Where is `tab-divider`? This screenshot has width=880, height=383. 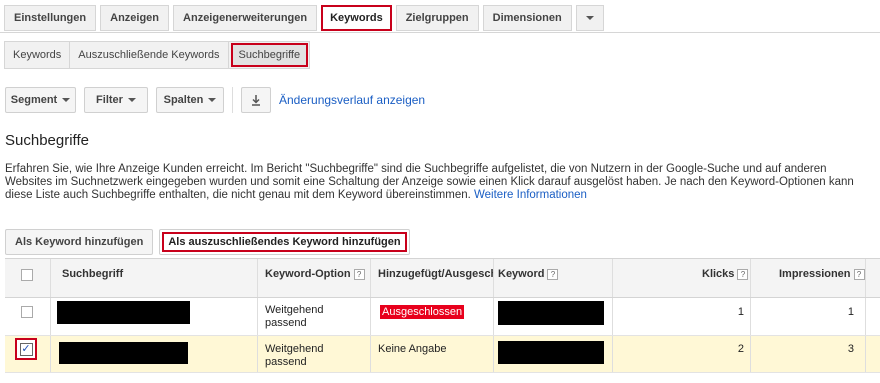
tab-divider is located at coordinates (440, 32).